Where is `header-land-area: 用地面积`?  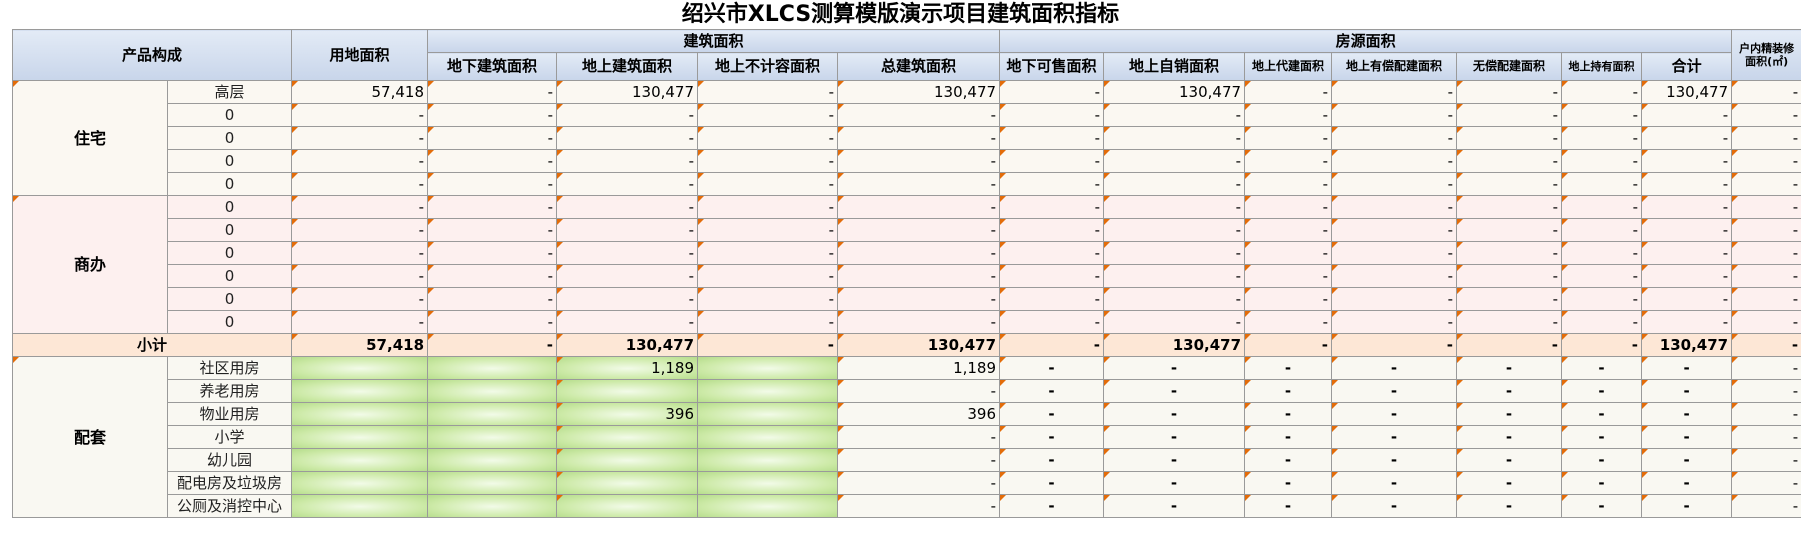 header-land-area: 用地面积 is located at coordinates (360, 55).